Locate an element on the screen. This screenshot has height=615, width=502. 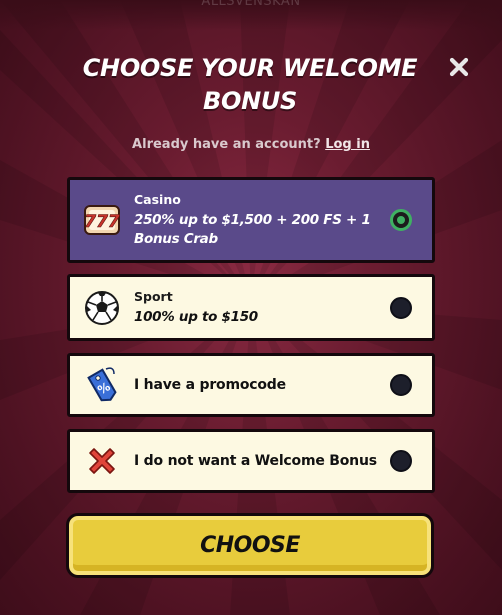
modal-title: CHOOSE YOUR WELCOME BONUS is located at coordinates (250, 84).